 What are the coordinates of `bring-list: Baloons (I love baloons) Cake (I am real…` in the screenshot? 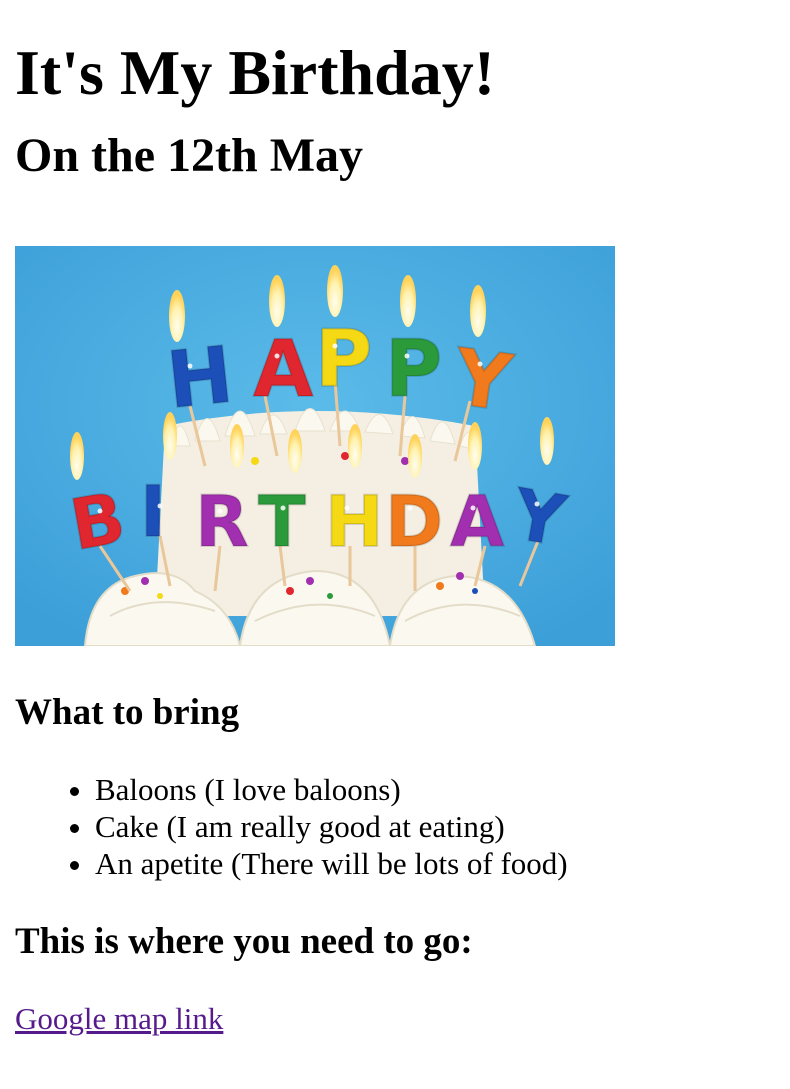 It's located at (291, 826).